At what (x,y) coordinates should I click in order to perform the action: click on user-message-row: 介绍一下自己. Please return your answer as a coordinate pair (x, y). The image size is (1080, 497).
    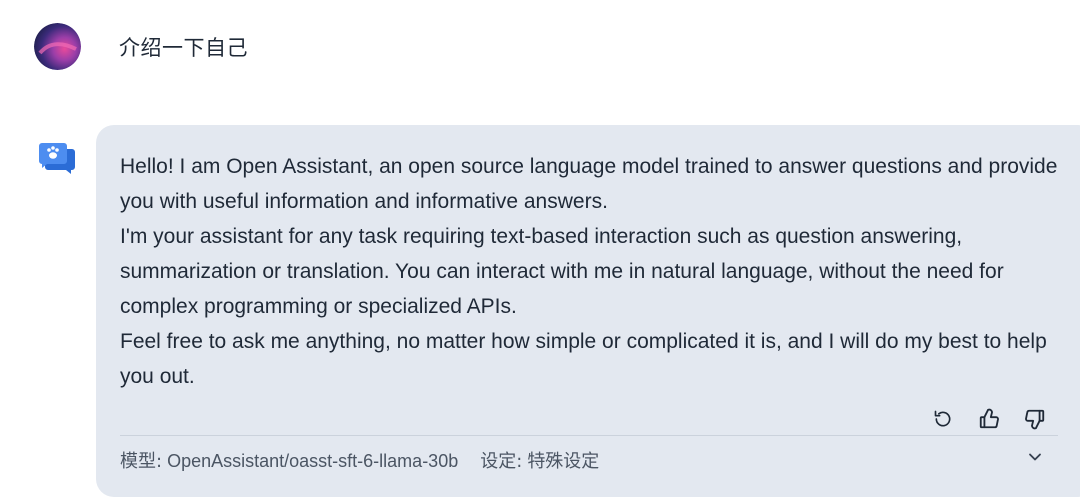
    Looking at the image, I should click on (141, 46).